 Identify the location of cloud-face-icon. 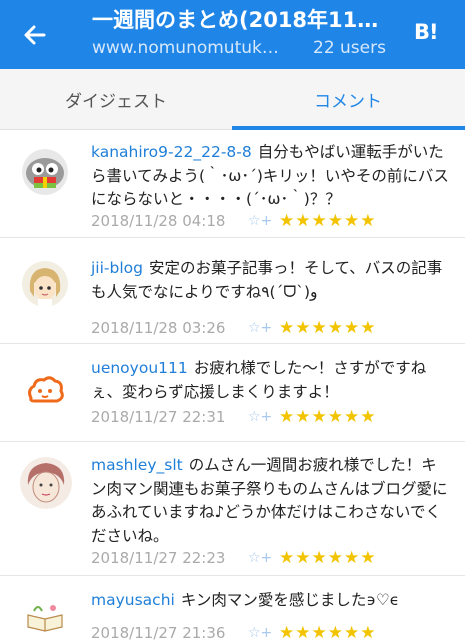
(45, 391).